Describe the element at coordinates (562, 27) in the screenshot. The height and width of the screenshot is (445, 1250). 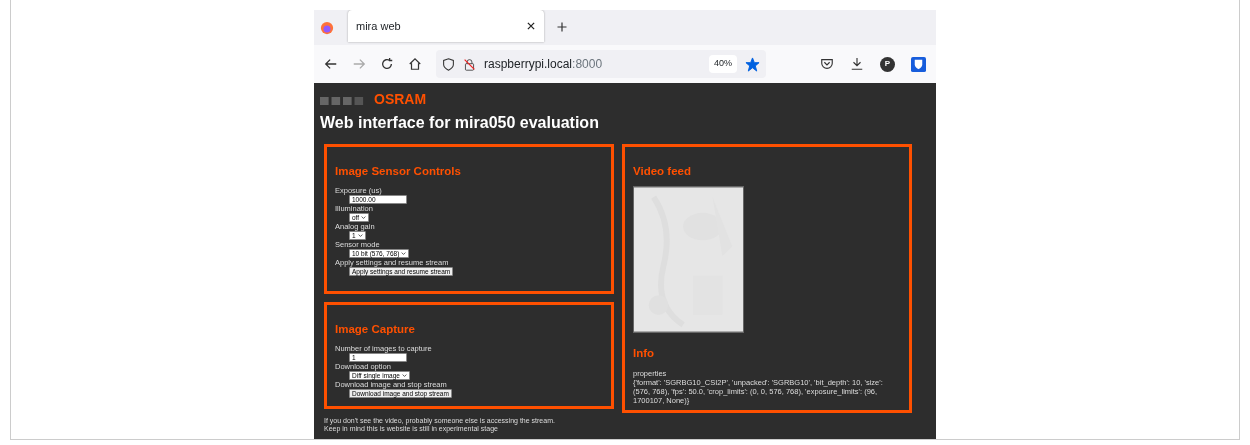
I see `new-tab-icon` at that location.